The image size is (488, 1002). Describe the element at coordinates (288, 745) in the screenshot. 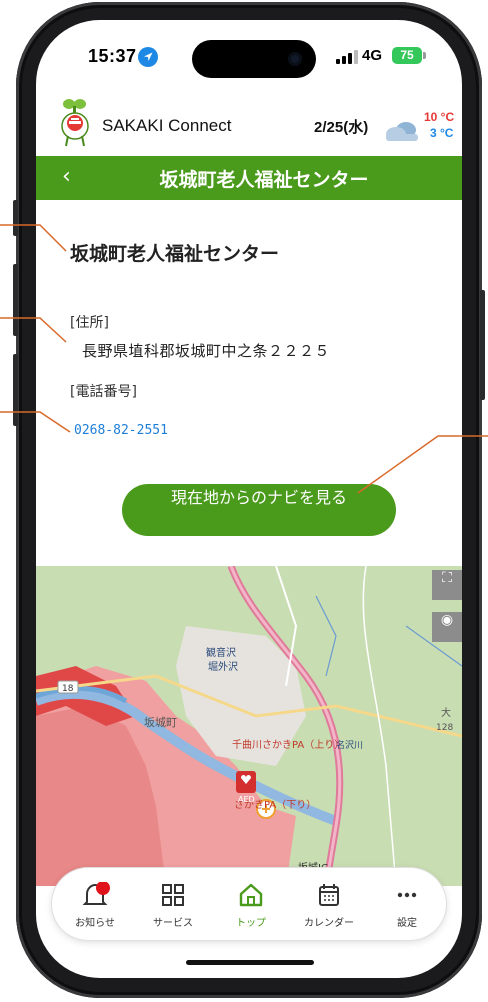

I see `svg-text: 千曲川さかきPA（上り）` at that location.